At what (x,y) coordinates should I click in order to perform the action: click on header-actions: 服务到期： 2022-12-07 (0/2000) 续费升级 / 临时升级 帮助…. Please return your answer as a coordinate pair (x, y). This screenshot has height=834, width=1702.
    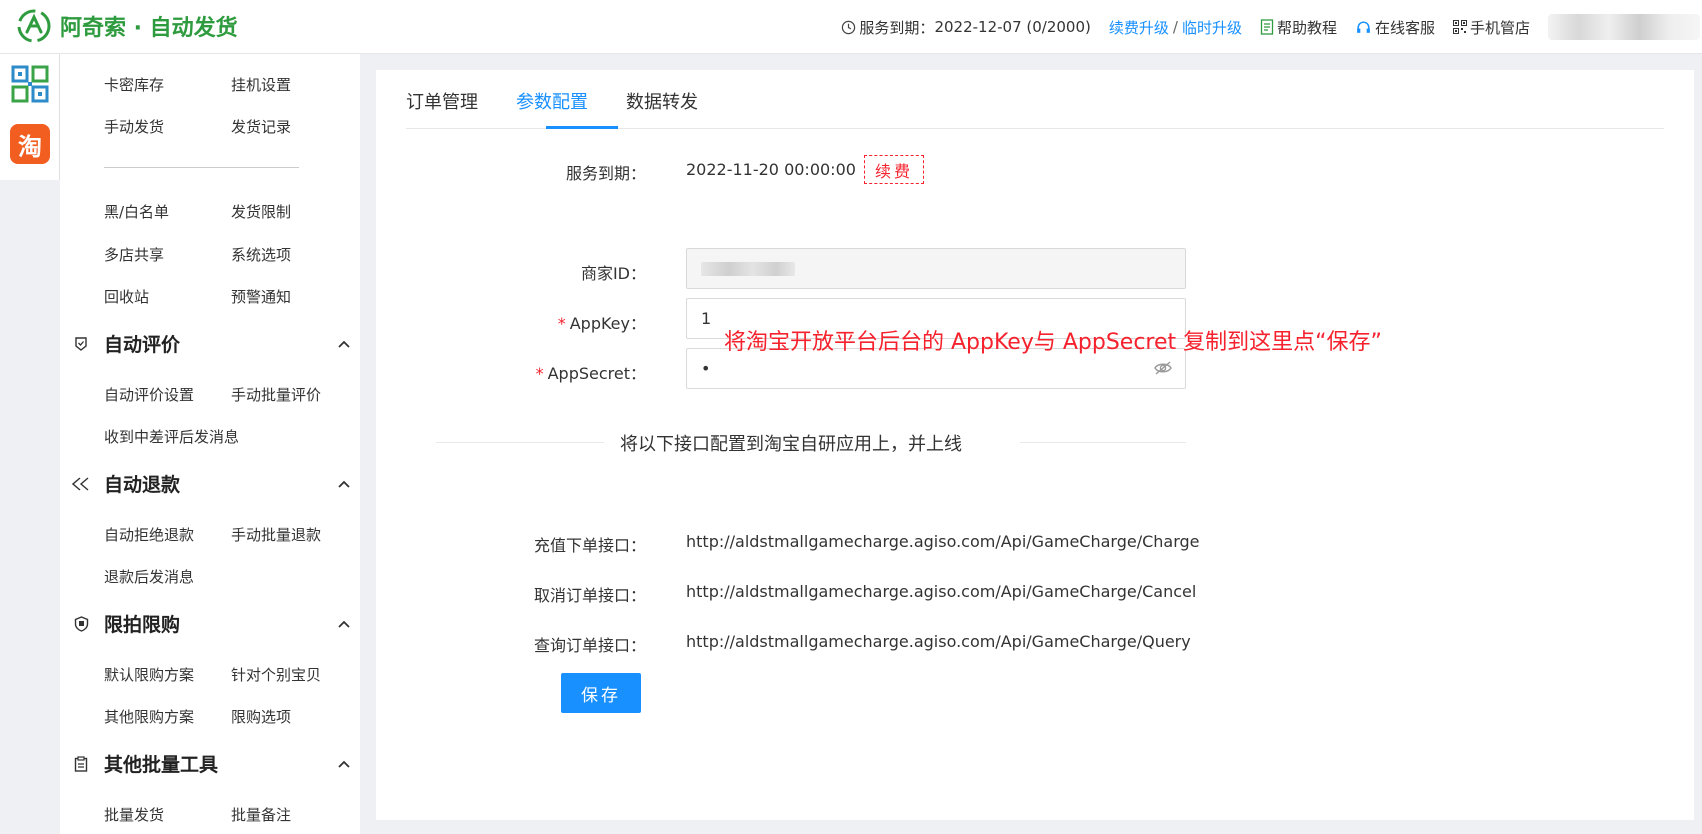
    Looking at the image, I should click on (1271, 27).